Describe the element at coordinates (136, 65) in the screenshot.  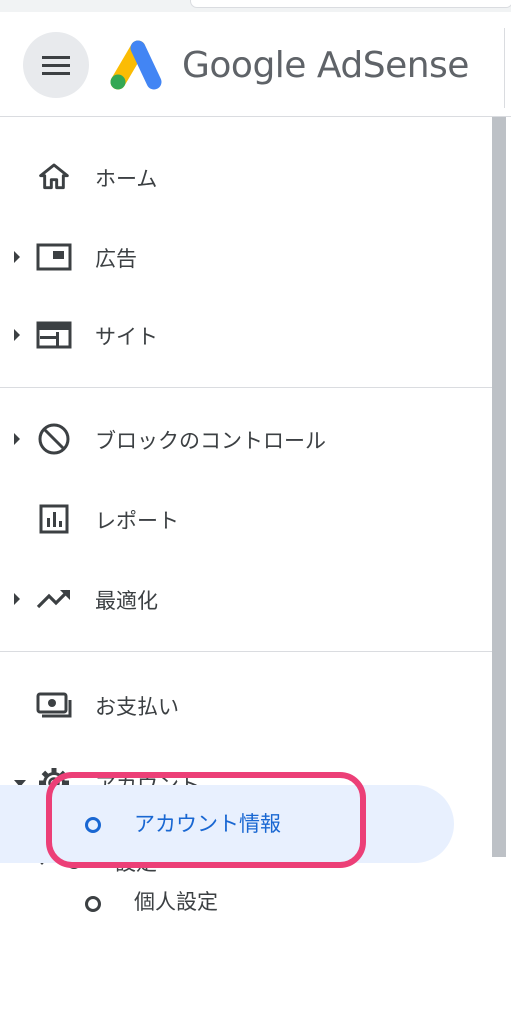
I see `adsense-logo-icon` at that location.